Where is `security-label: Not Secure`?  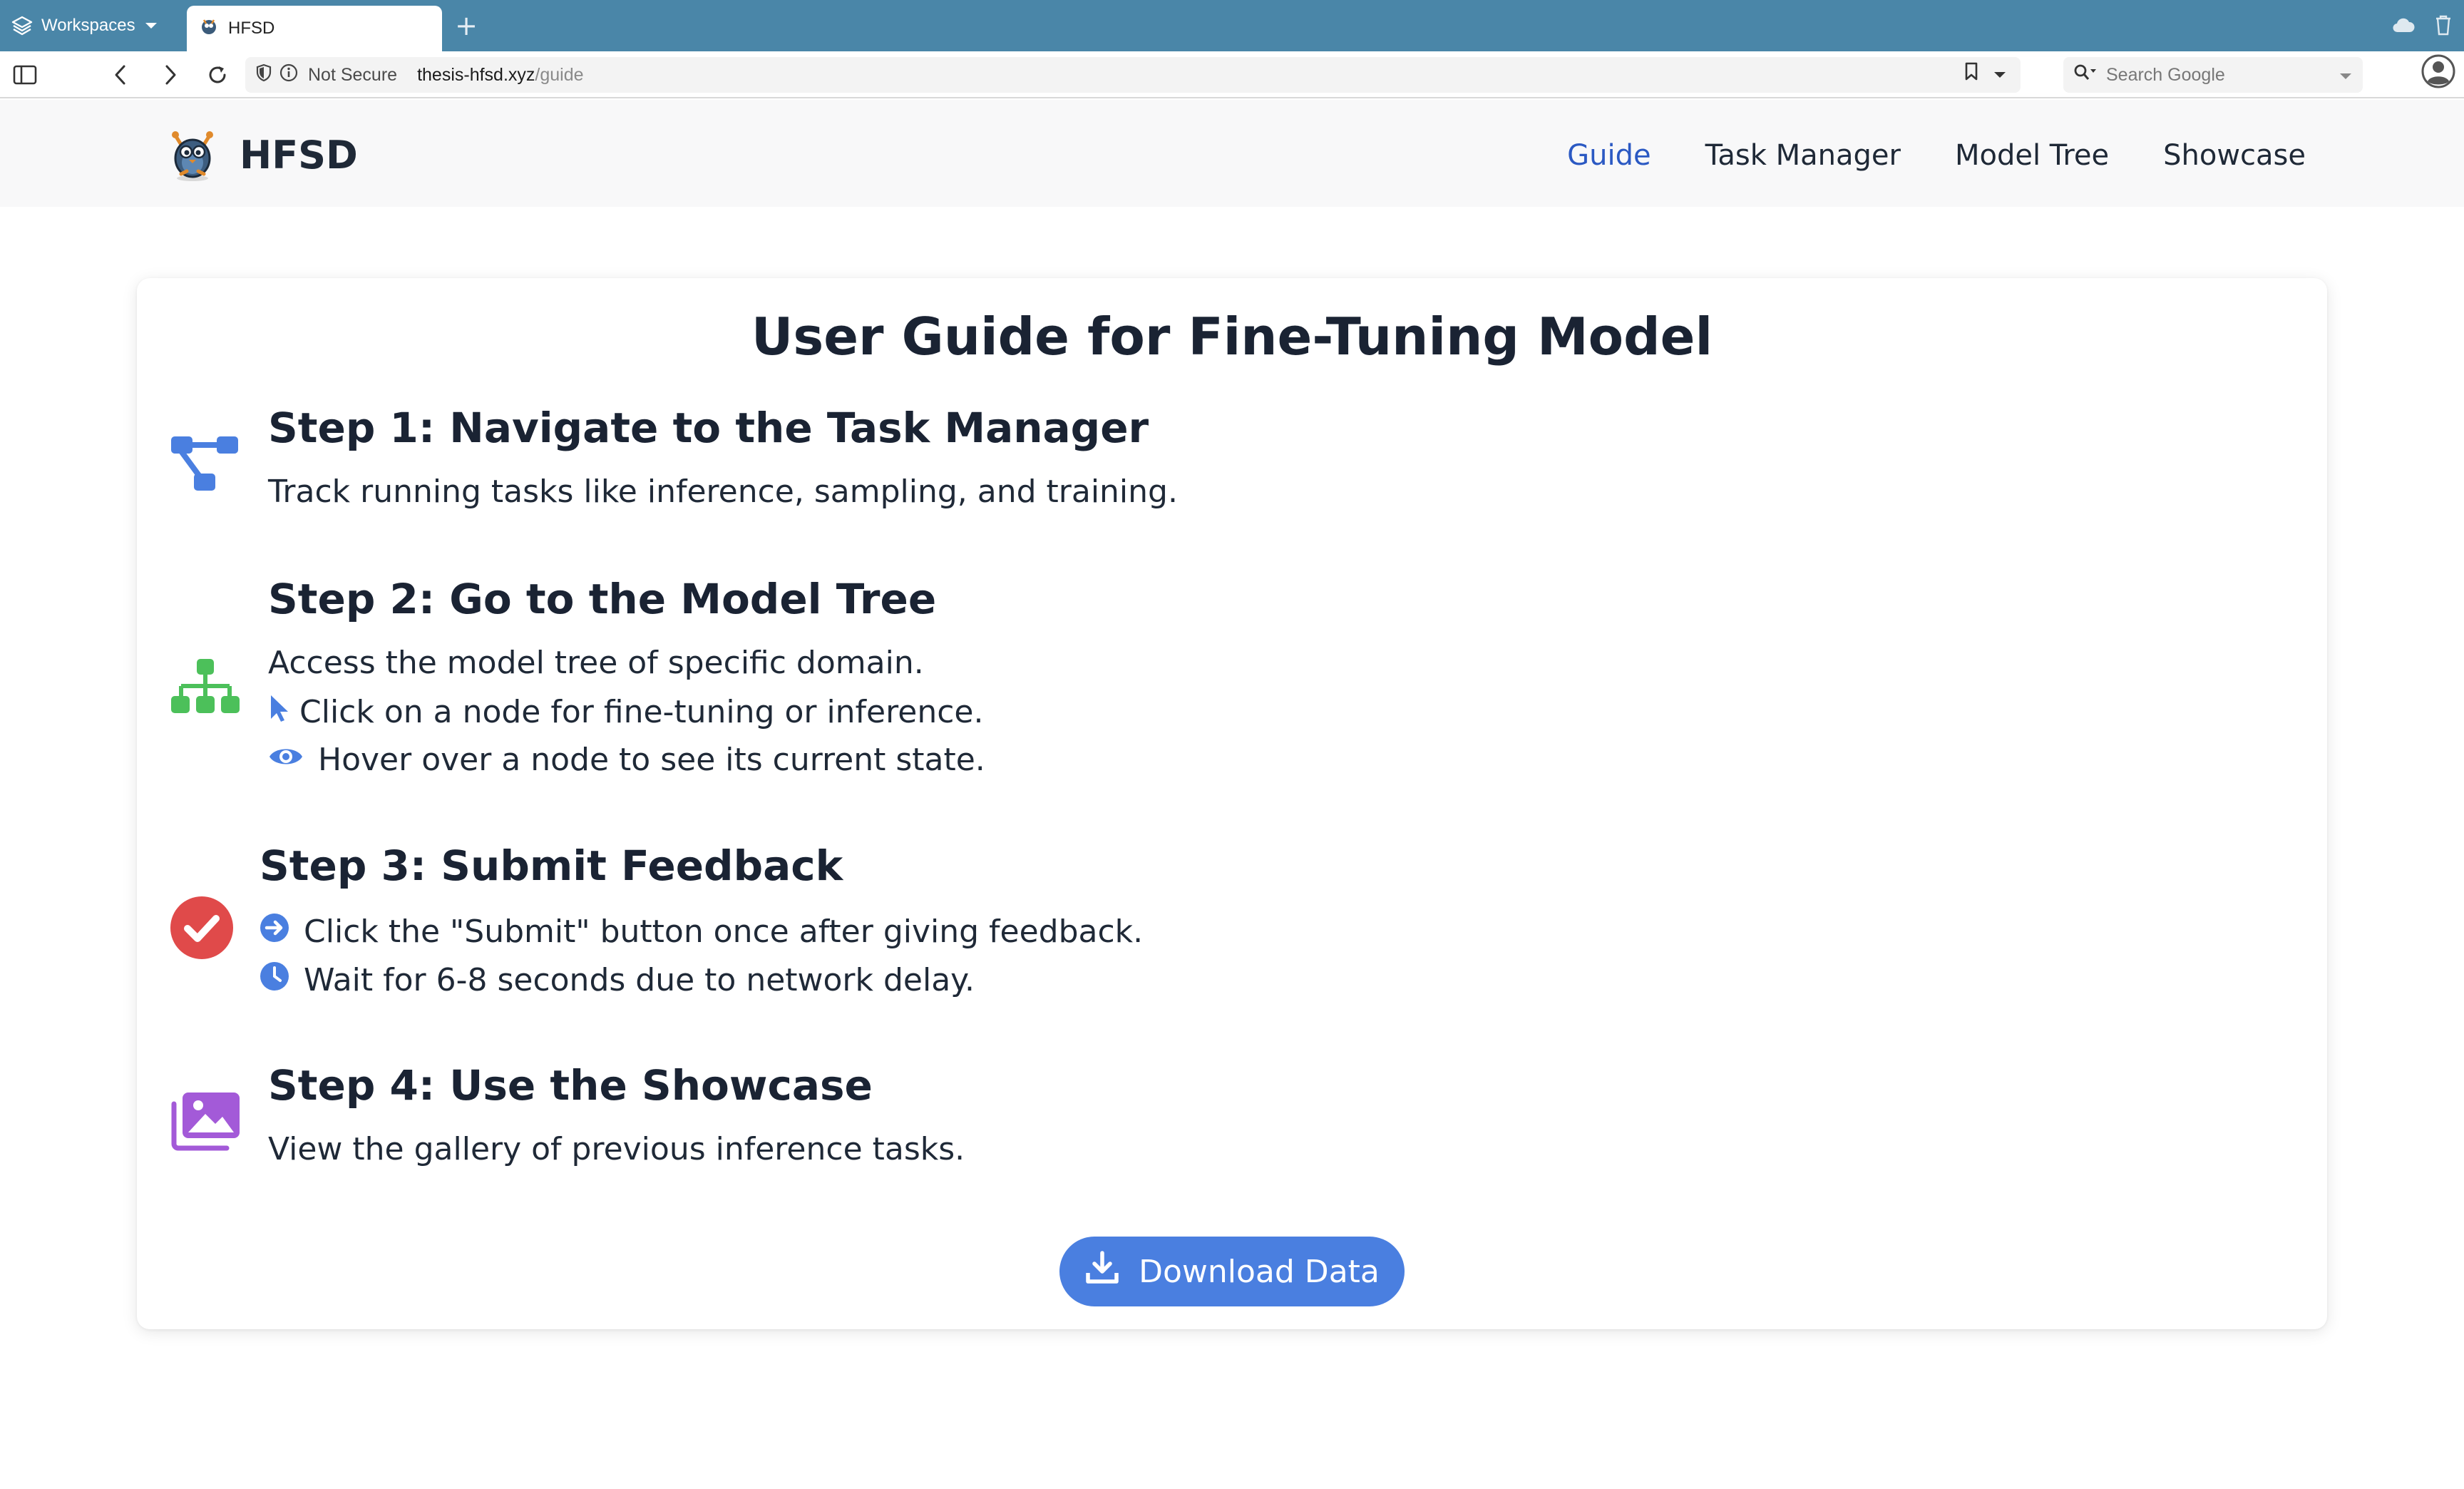 security-label: Not Secure is located at coordinates (353, 74).